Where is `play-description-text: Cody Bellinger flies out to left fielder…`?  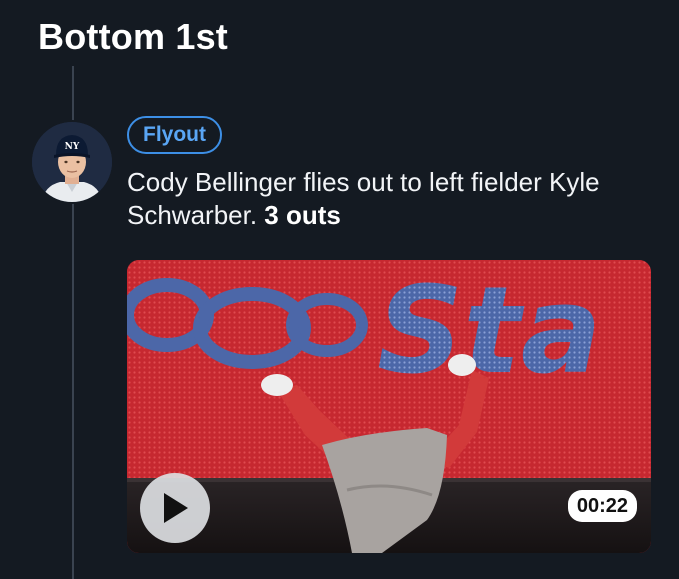
play-description-text: Cody Bellinger flies out to left fielder… is located at coordinates (363, 198).